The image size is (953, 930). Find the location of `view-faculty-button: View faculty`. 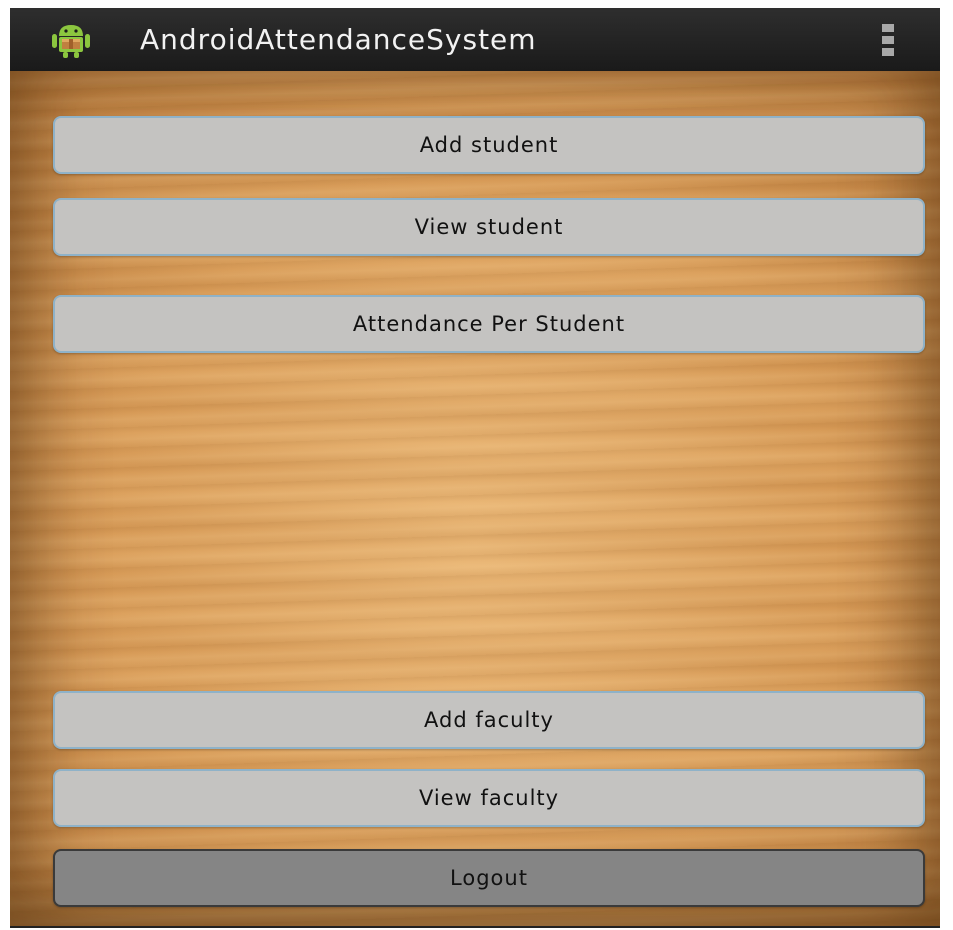

view-faculty-button: View faculty is located at coordinates (489, 798).